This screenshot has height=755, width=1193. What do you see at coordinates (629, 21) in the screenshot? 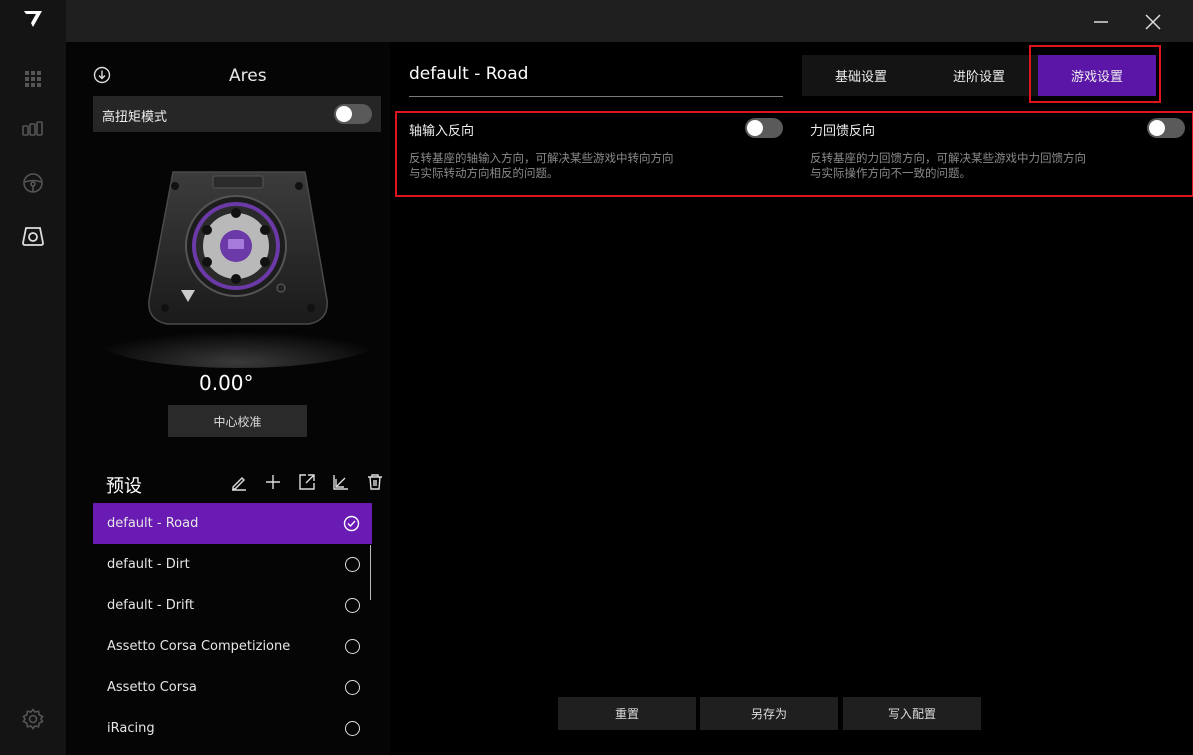
I see `title-bar` at bounding box center [629, 21].